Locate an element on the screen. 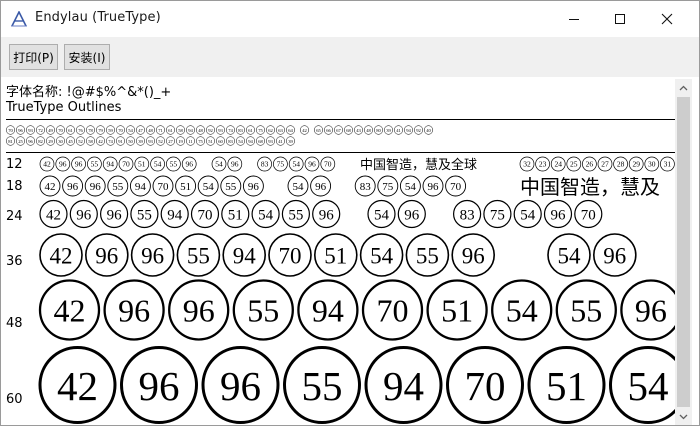  print-button: 打印(P) is located at coordinates (33, 57).